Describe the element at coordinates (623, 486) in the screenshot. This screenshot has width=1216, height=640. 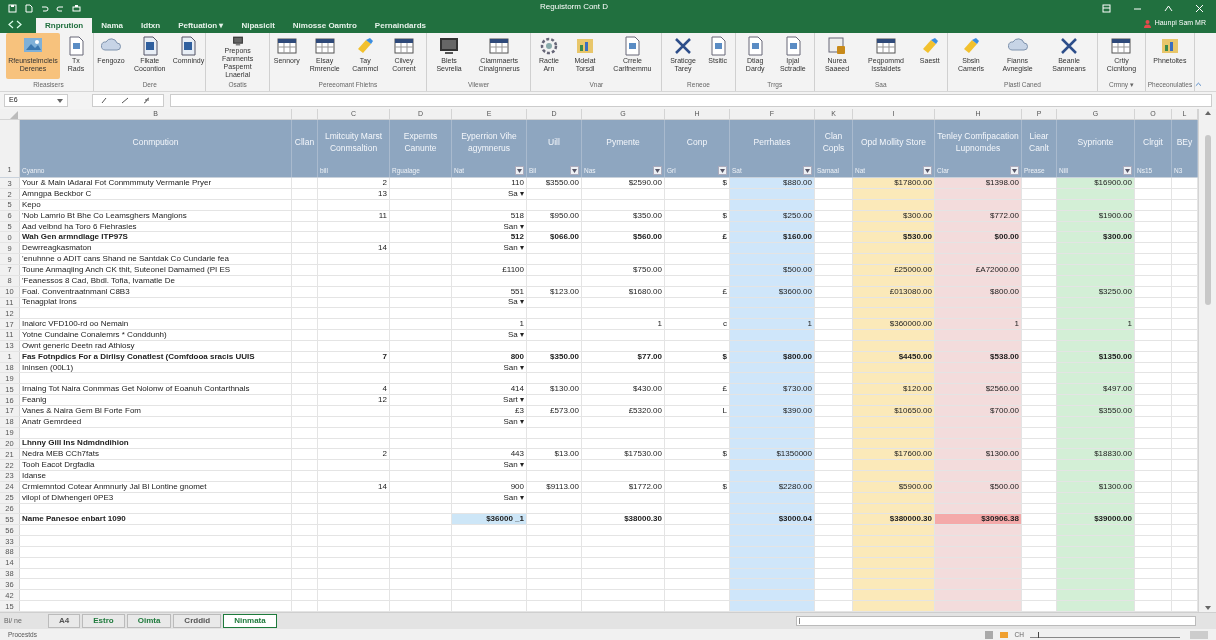
I see `table-cell: $1772.00` at that location.